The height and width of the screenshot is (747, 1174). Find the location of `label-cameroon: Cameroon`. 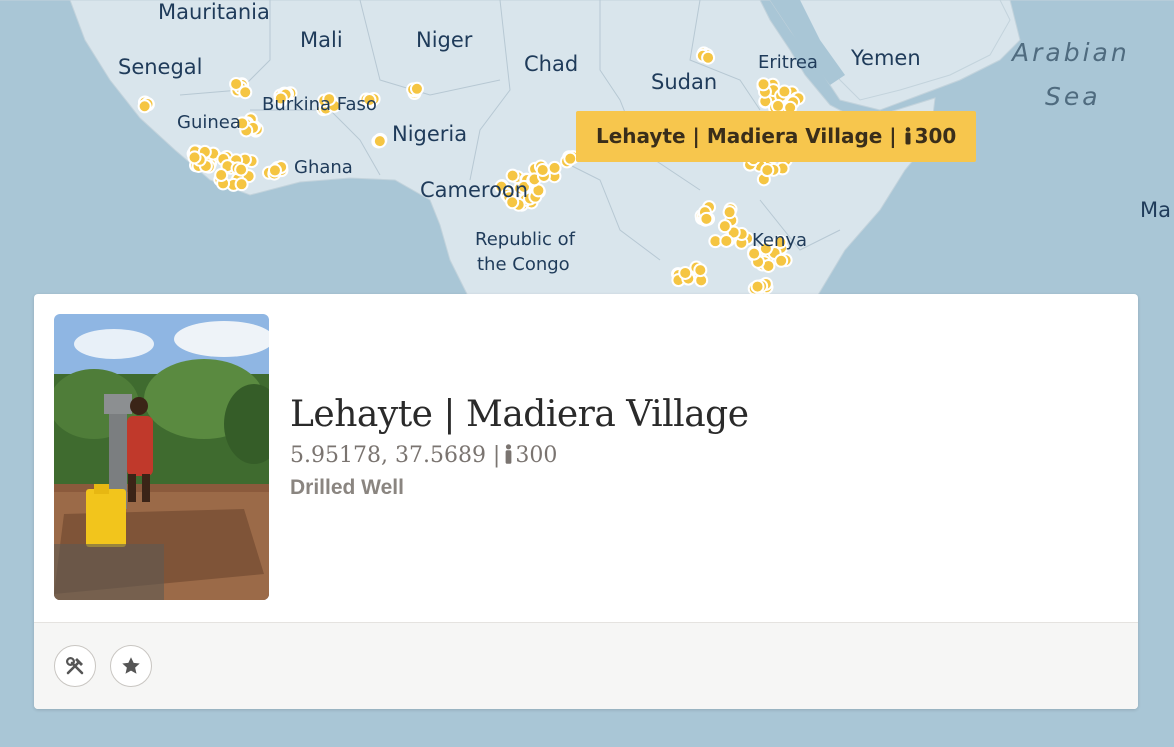

label-cameroon: Cameroon is located at coordinates (474, 190).